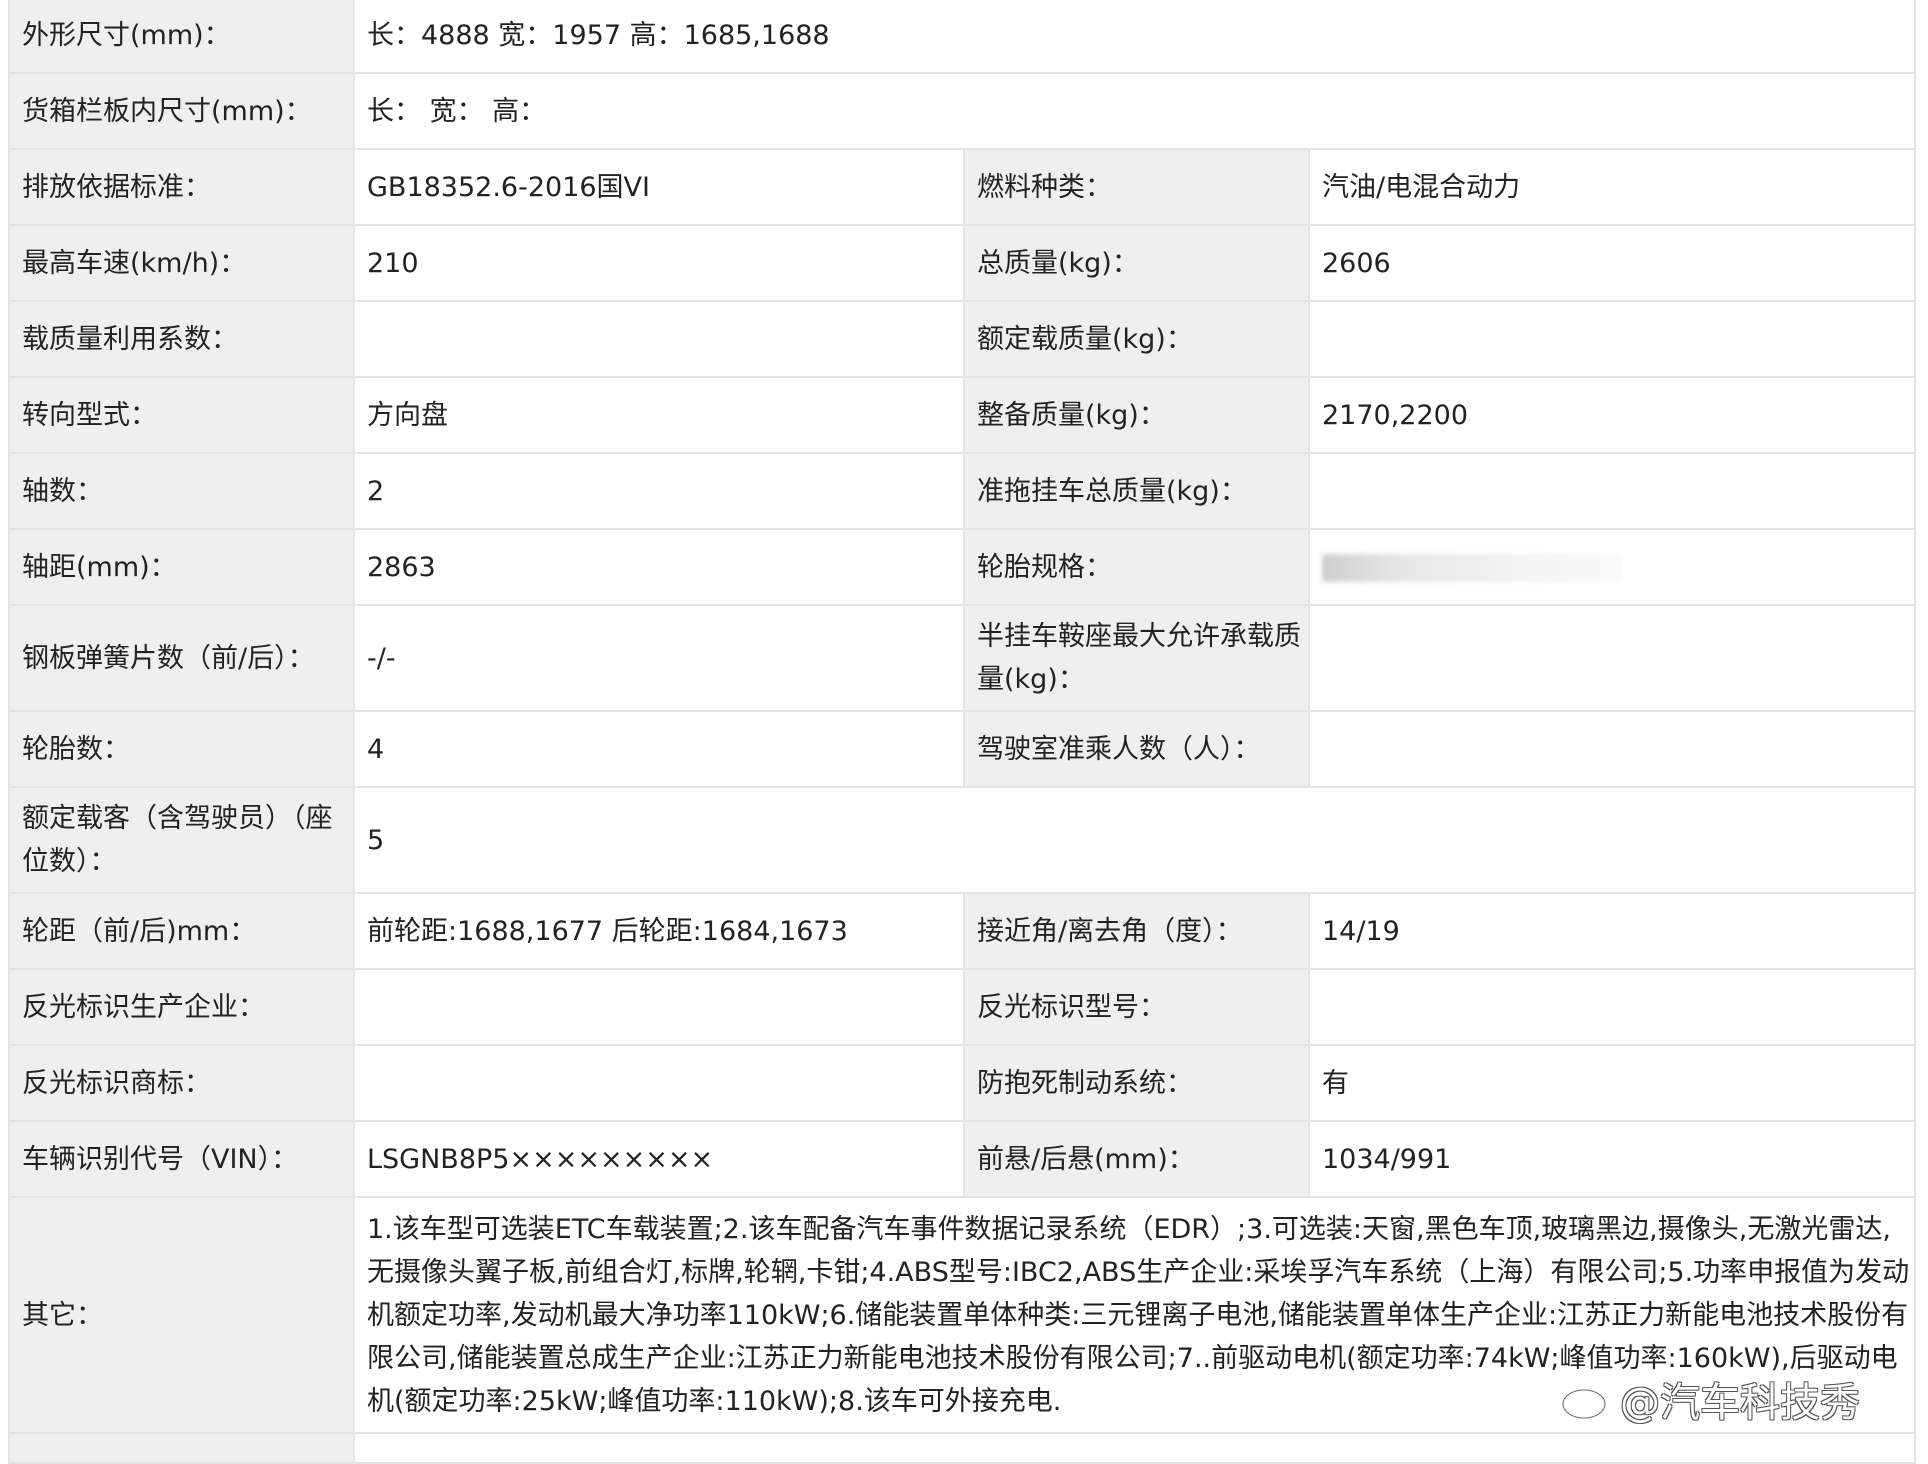 This screenshot has height=1464, width=1928. I want to click on watermark: @汽车科技秀, so click(1744, 1399).